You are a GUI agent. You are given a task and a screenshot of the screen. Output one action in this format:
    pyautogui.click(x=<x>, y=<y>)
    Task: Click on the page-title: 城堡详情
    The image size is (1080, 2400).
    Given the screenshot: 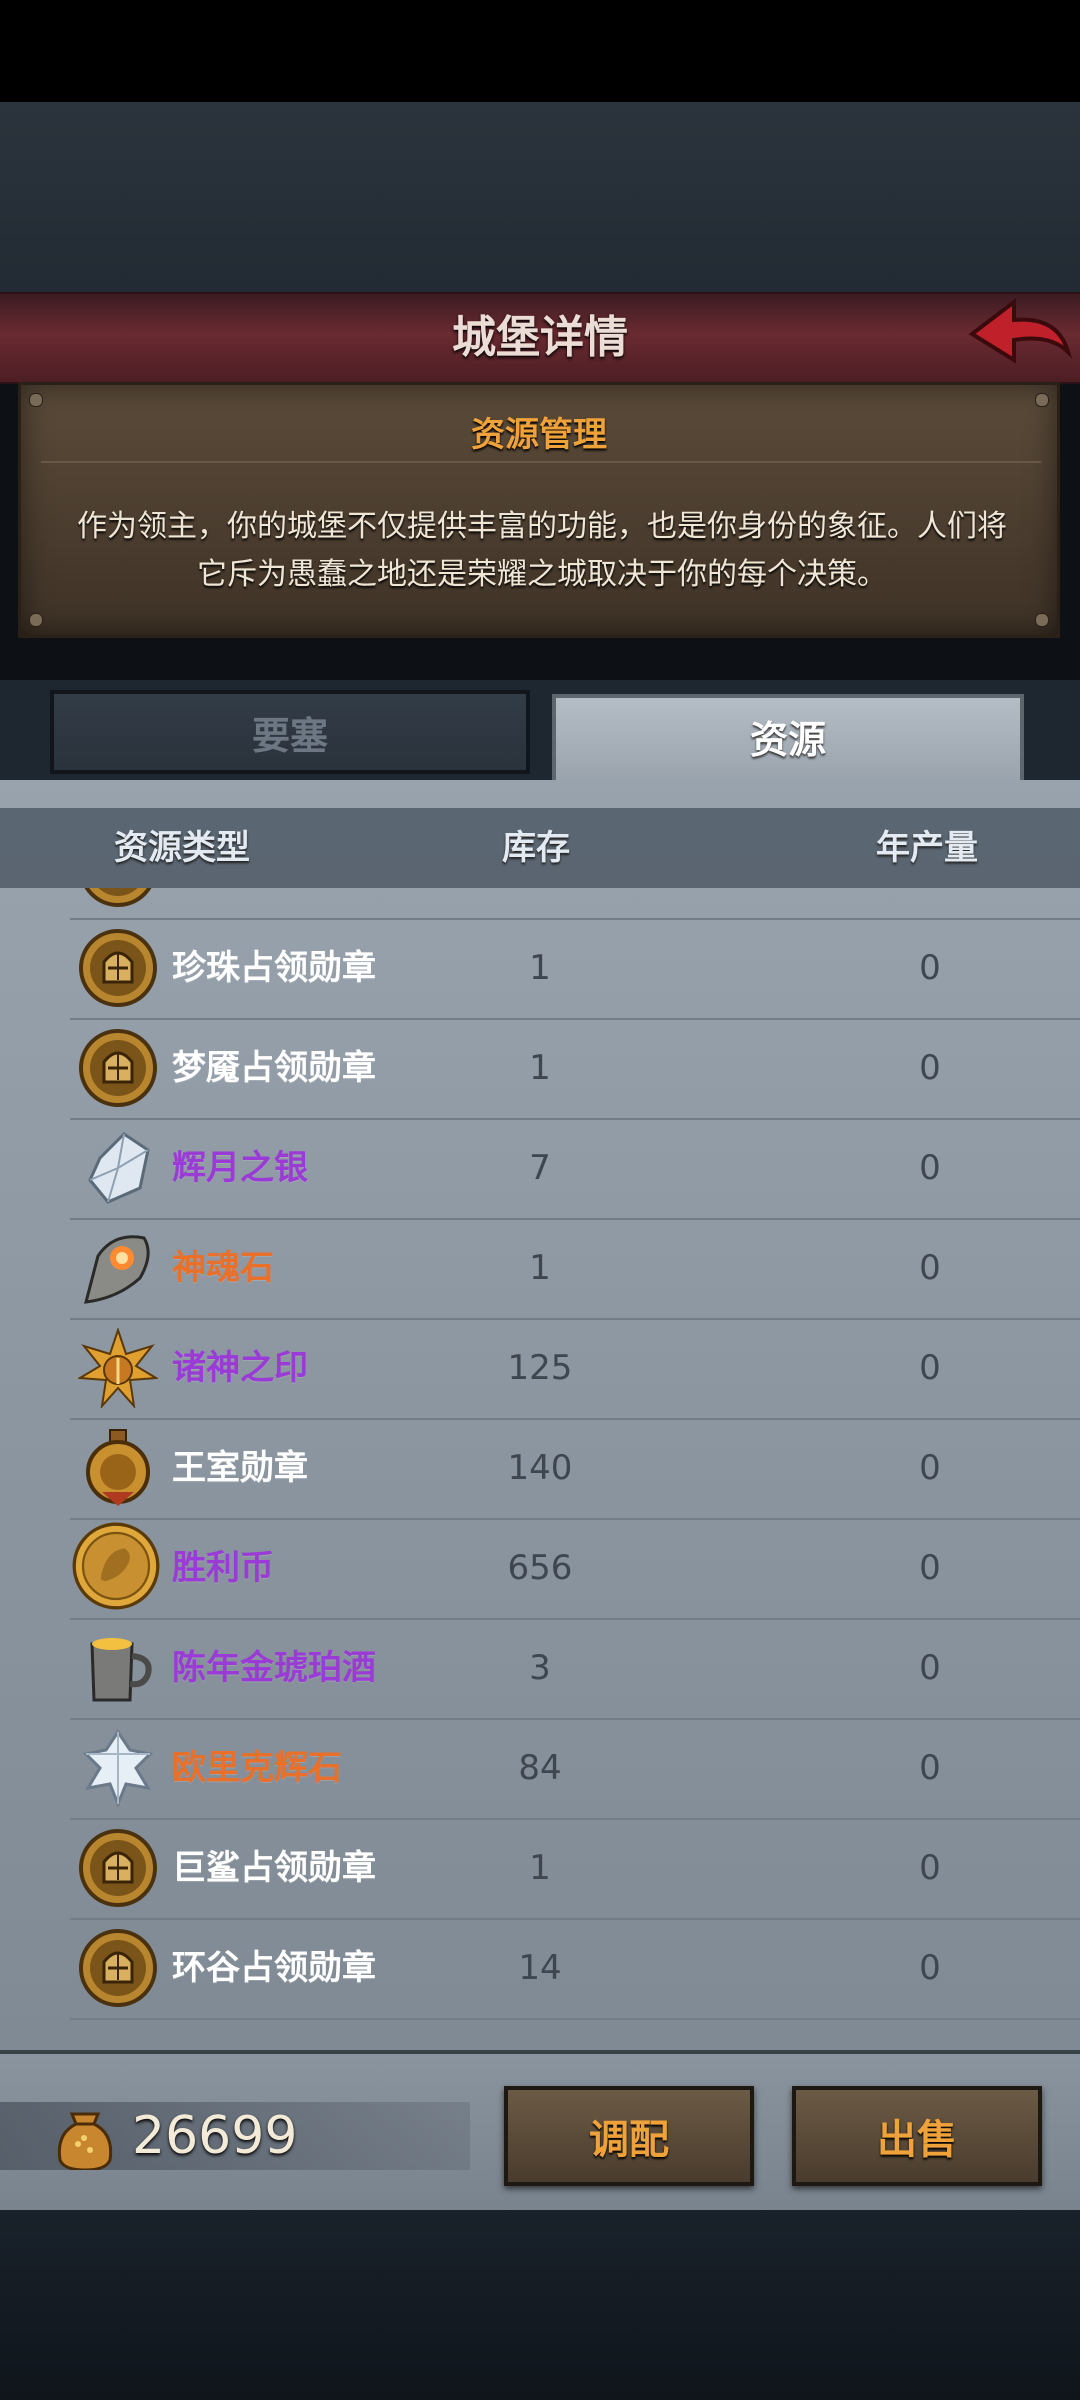 What is the action you would take?
    pyautogui.click(x=540, y=337)
    